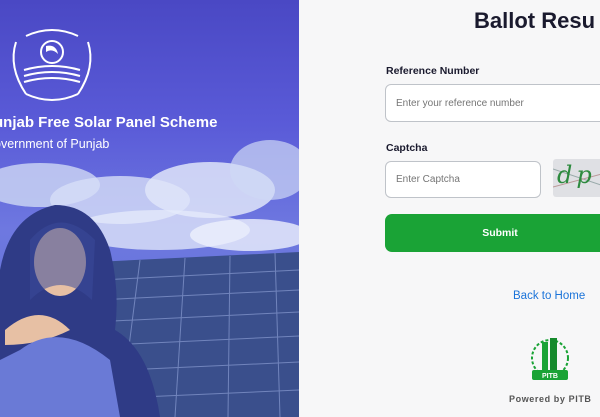 This screenshot has width=600, height=417. I want to click on powered-by-text: Powered by PITB, so click(550, 399).